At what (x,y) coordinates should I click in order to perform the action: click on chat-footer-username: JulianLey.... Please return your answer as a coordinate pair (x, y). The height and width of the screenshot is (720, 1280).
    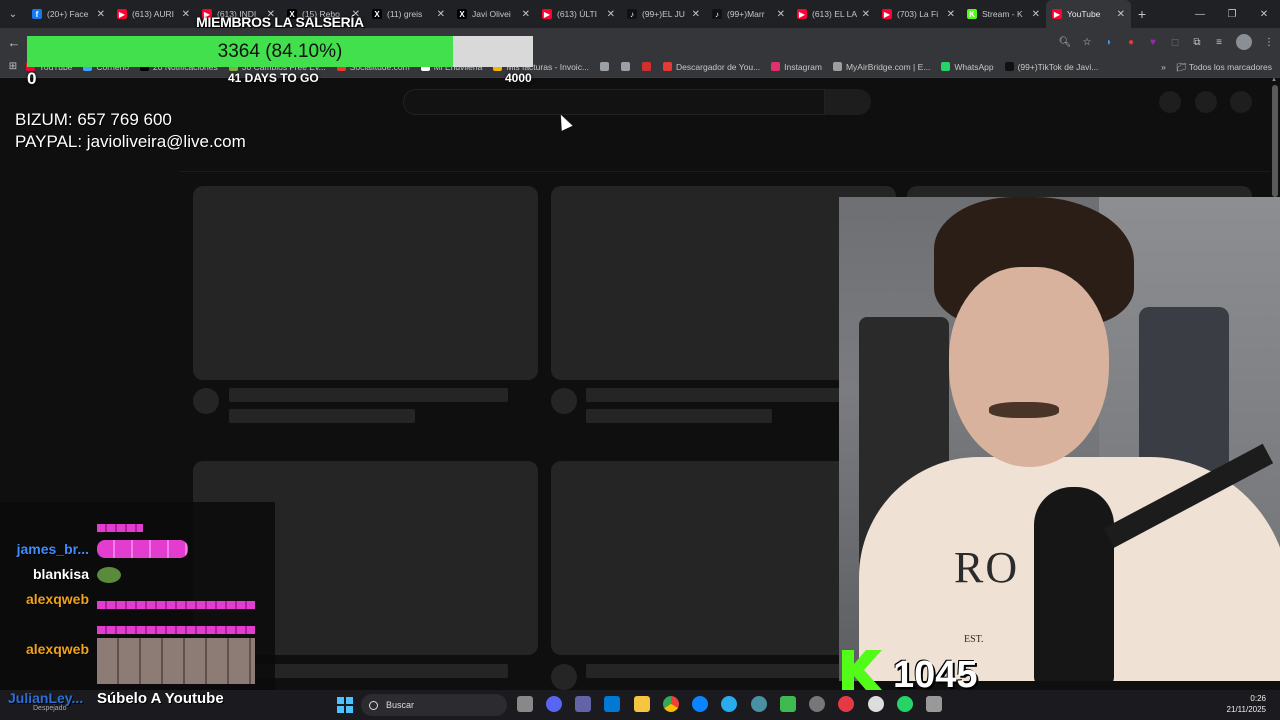
    Looking at the image, I should click on (46, 698).